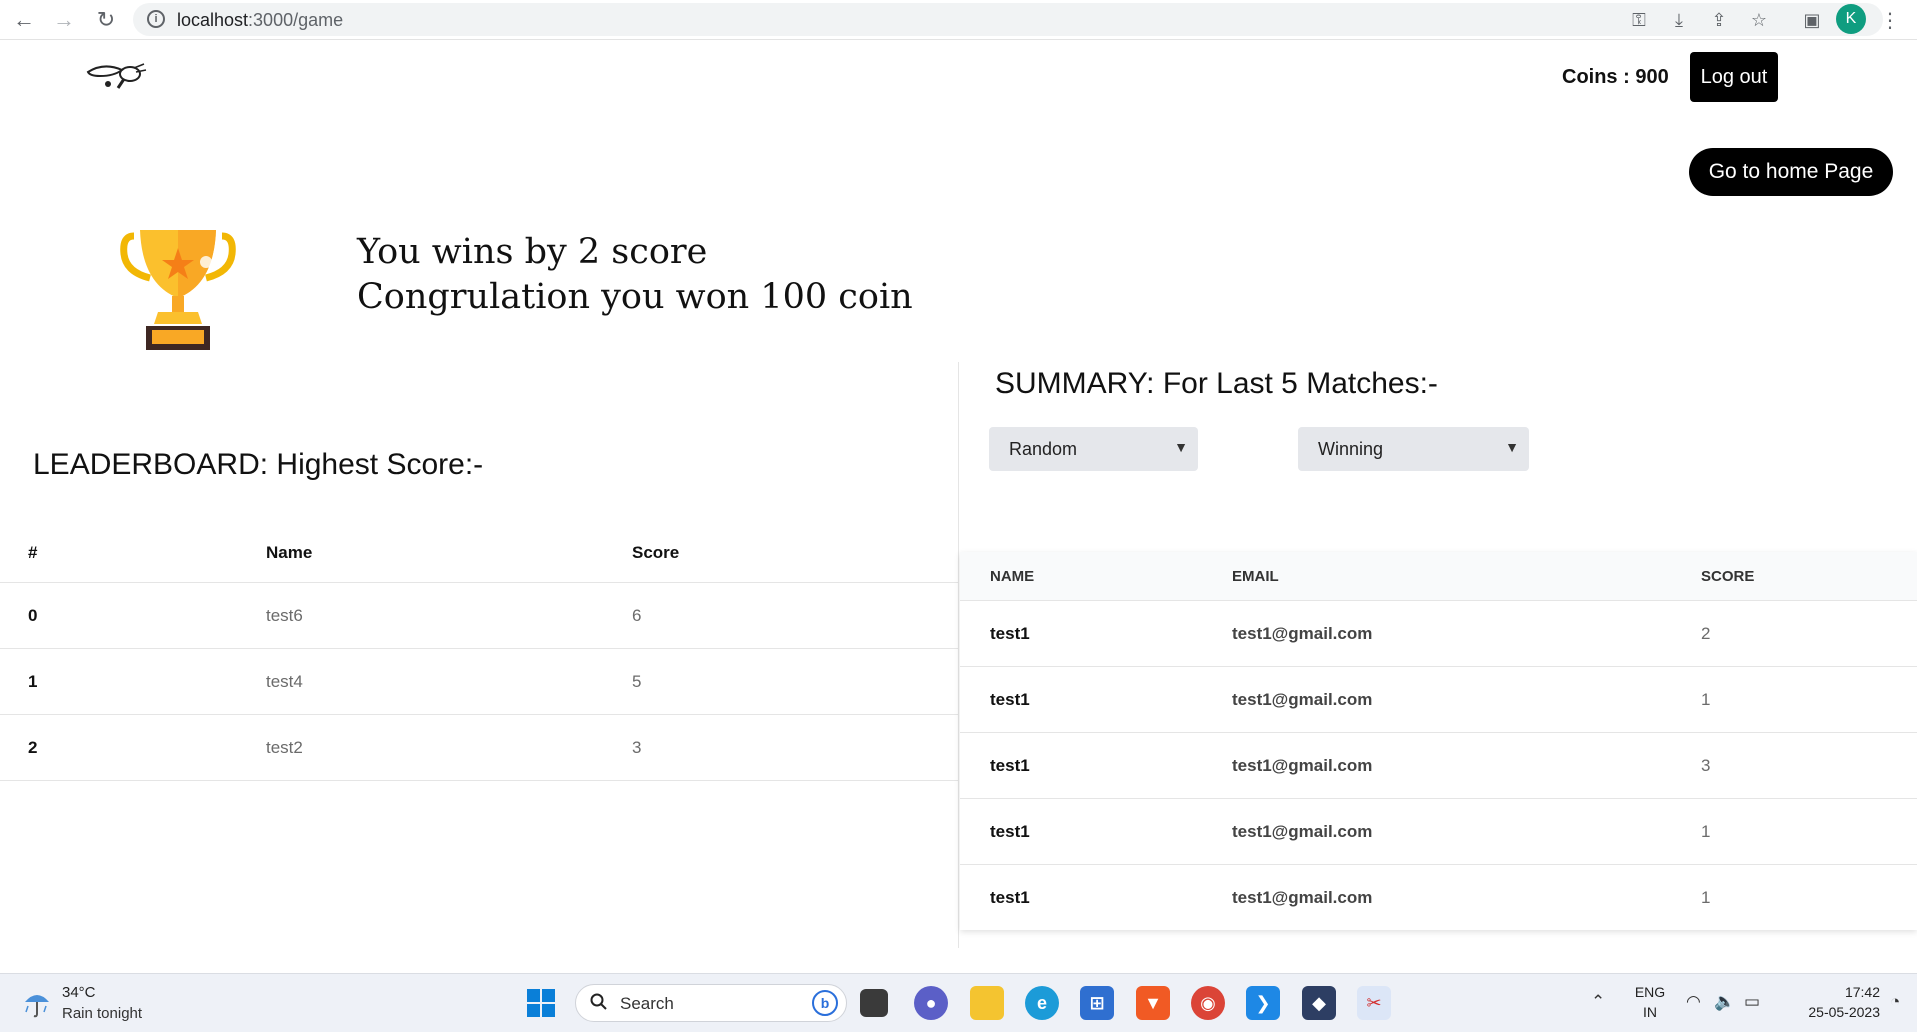 This screenshot has height=1032, width=1917. What do you see at coordinates (479, 553) in the screenshot?
I see `leaderboard-header-row: # Name Score` at bounding box center [479, 553].